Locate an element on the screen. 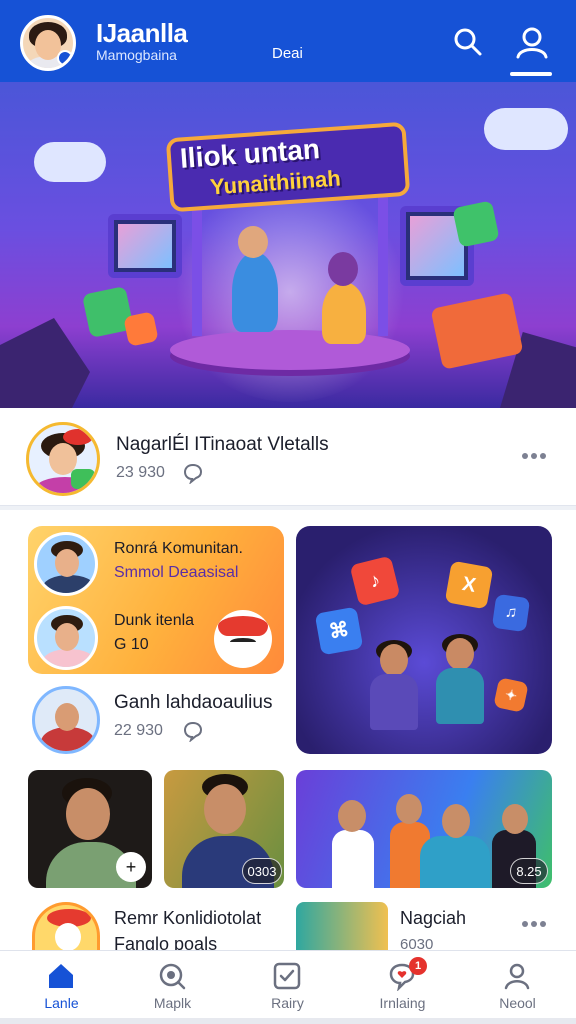  explore-icon is located at coordinates (172, 976).